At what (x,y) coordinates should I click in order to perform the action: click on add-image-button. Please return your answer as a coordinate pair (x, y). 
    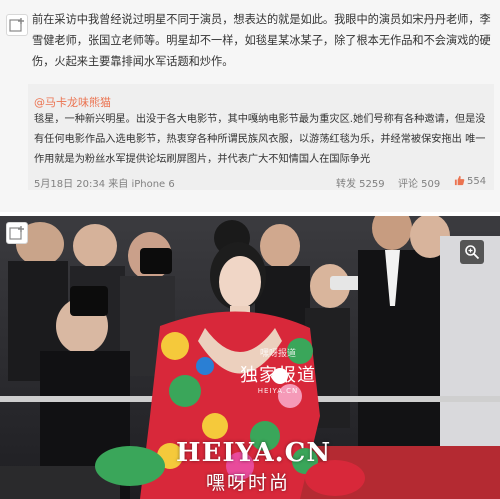
    Looking at the image, I should click on (17, 25).